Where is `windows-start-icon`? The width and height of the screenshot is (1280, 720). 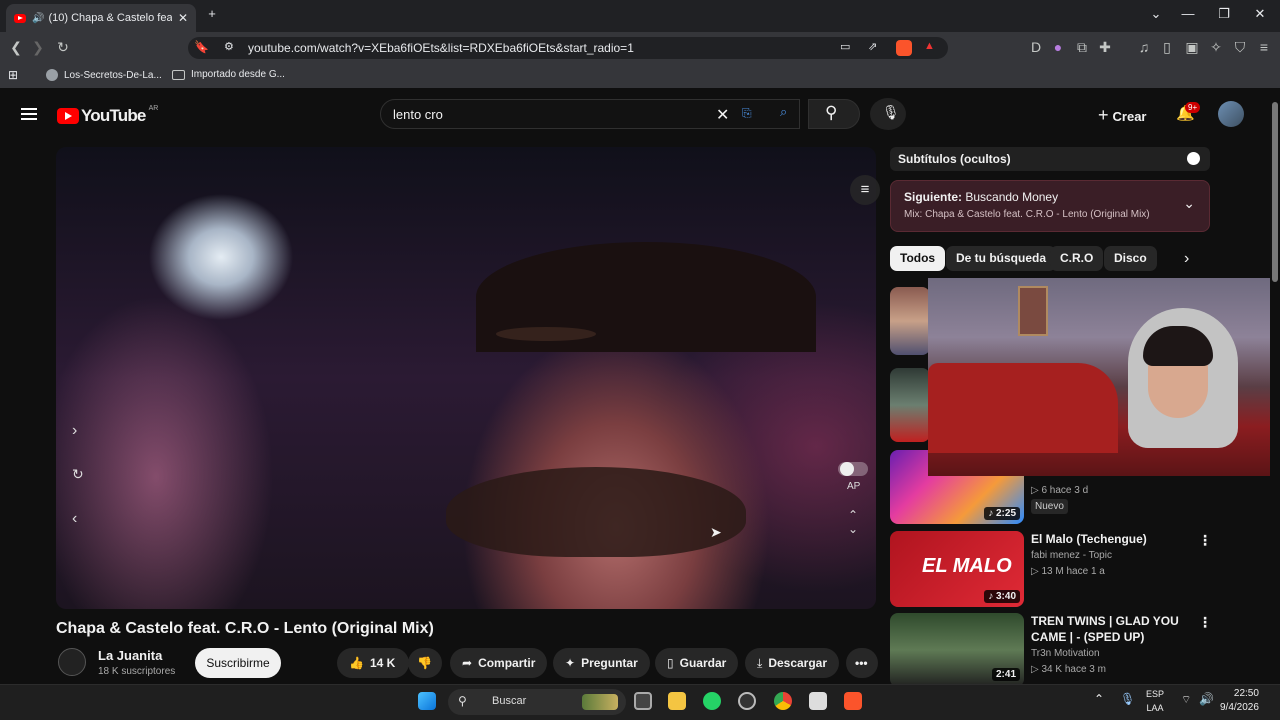
windows-start-icon is located at coordinates (427, 701).